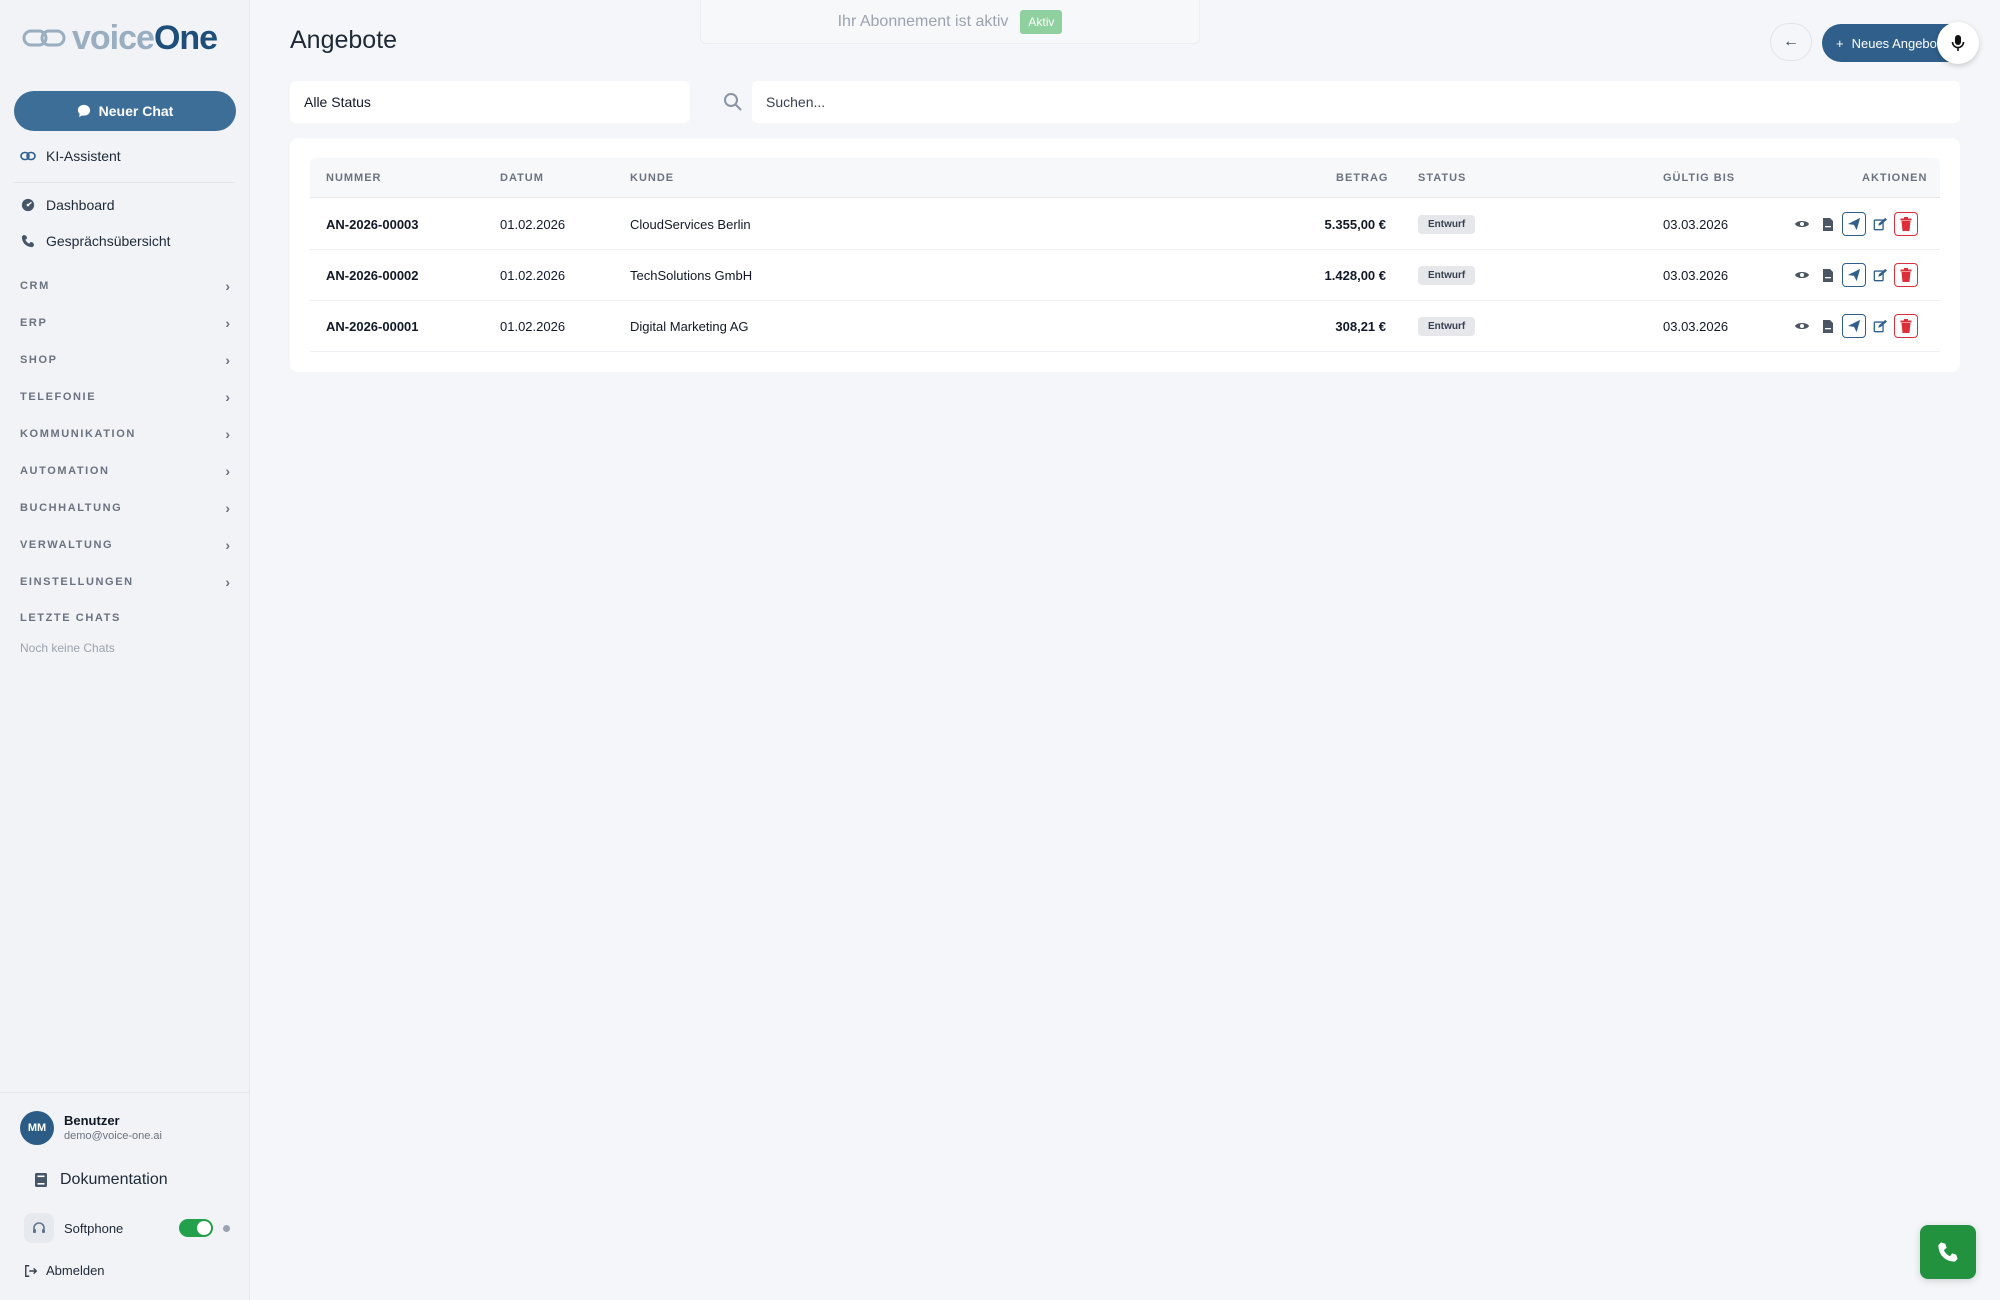  I want to click on section-label: KOMMUNIKATION, so click(78, 434).